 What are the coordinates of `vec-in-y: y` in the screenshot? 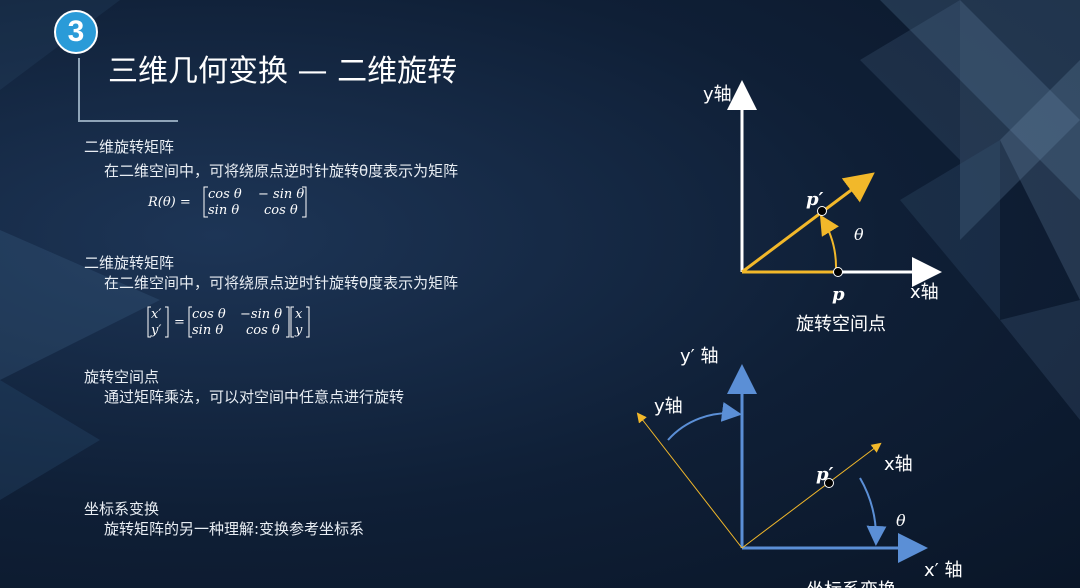 It's located at (298, 330).